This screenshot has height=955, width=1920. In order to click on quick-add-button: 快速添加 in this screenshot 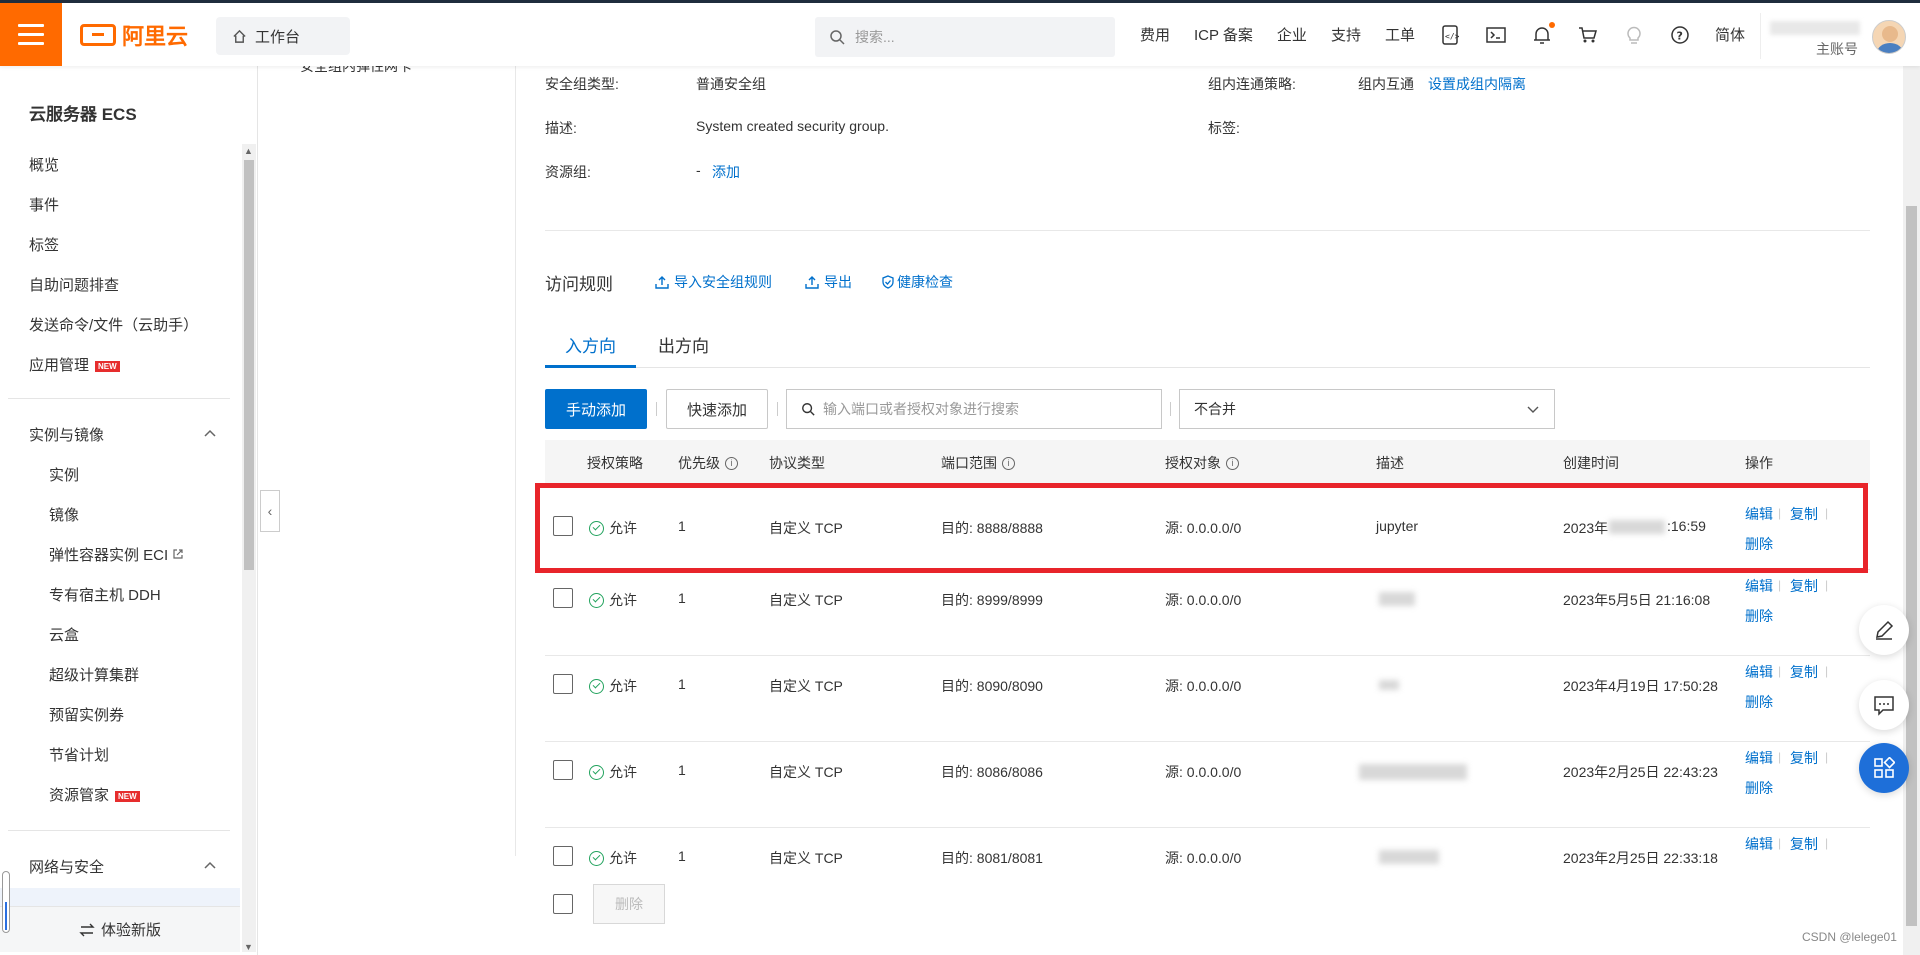, I will do `click(717, 409)`.